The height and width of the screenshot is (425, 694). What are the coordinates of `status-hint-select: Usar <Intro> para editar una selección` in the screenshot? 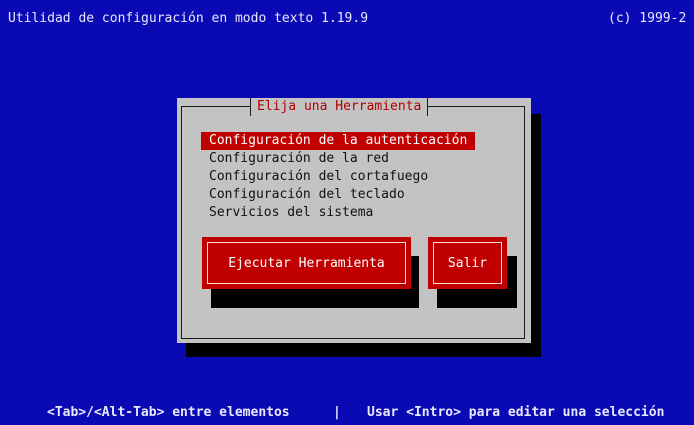 It's located at (516, 412).